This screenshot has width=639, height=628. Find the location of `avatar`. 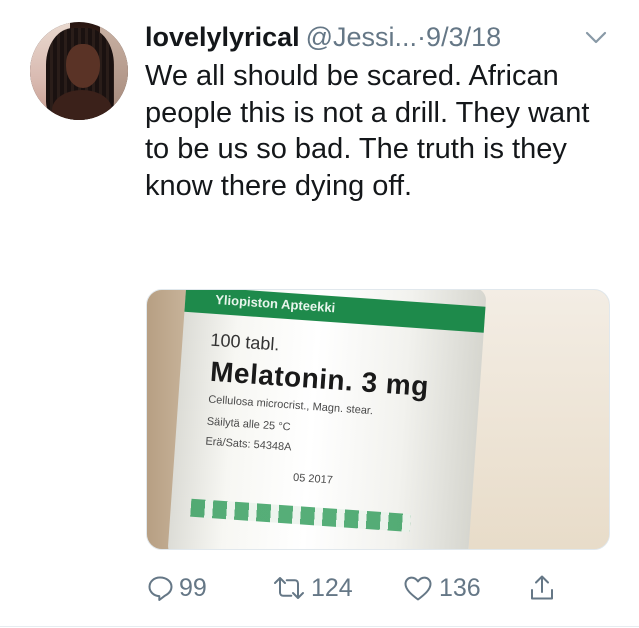

avatar is located at coordinates (79, 71).